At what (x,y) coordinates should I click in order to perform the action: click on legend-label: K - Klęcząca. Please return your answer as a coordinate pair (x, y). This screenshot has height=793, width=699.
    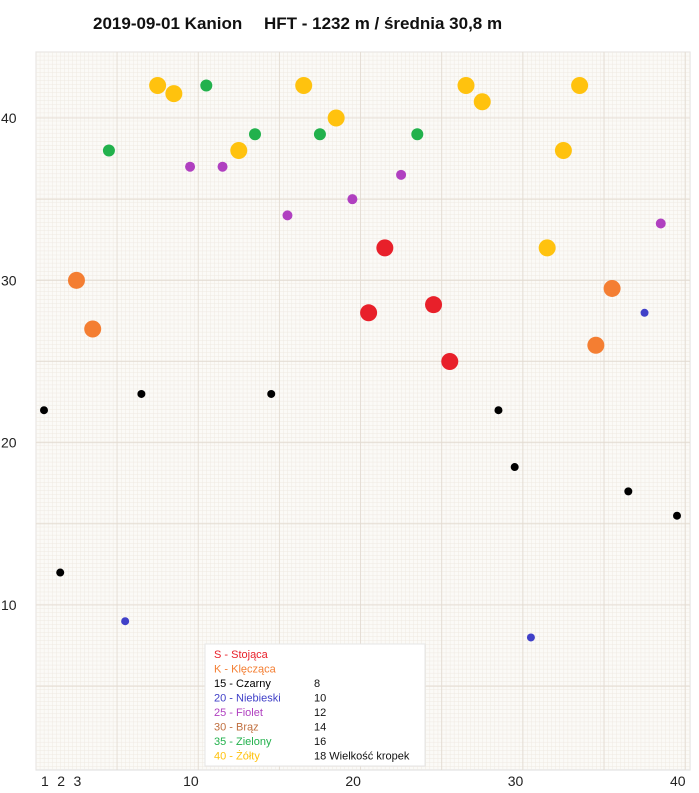
    Looking at the image, I should click on (245, 670).